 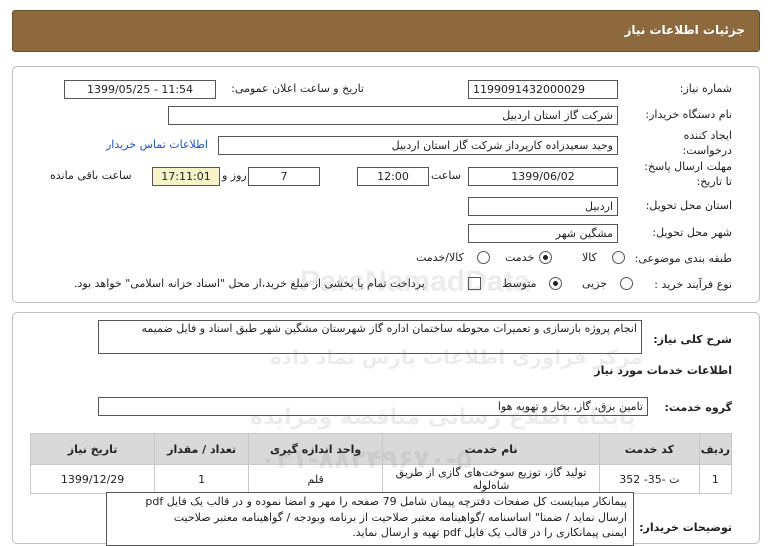 I want to click on col-quantity: تعداد / مقدار, so click(x=202, y=449).